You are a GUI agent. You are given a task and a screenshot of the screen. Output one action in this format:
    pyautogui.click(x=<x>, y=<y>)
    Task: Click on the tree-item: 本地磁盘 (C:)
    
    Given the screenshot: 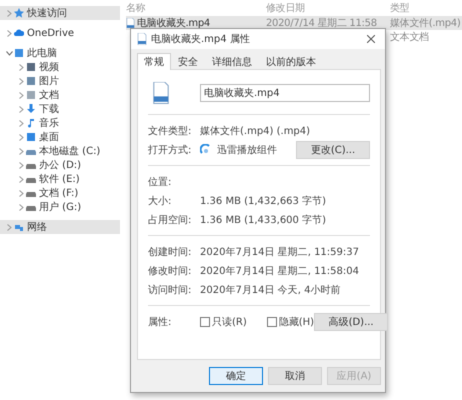 What is the action you would take?
    pyautogui.click(x=60, y=151)
    